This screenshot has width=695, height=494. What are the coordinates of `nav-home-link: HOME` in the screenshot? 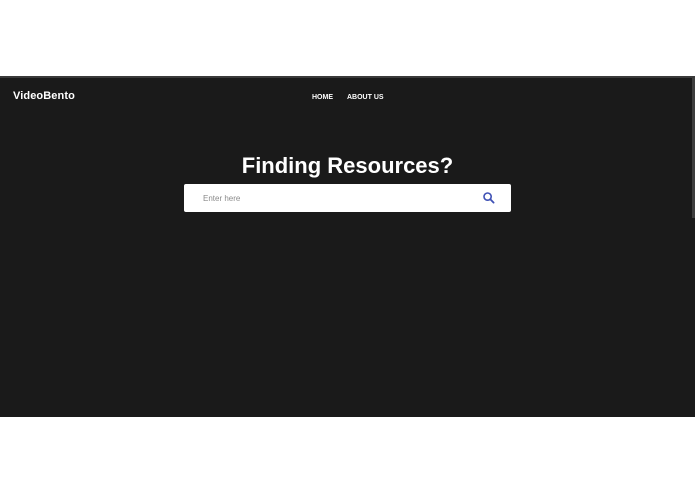 It's located at (322, 97).